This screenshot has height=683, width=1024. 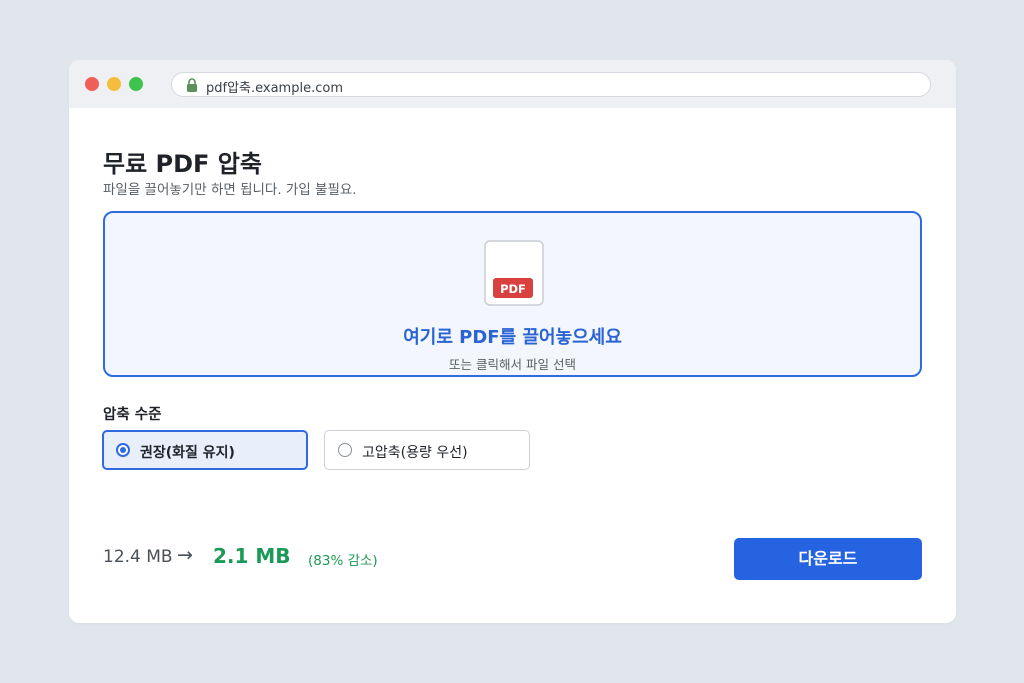 What do you see at coordinates (114, 84) in the screenshot?
I see `minimize-window-button` at bounding box center [114, 84].